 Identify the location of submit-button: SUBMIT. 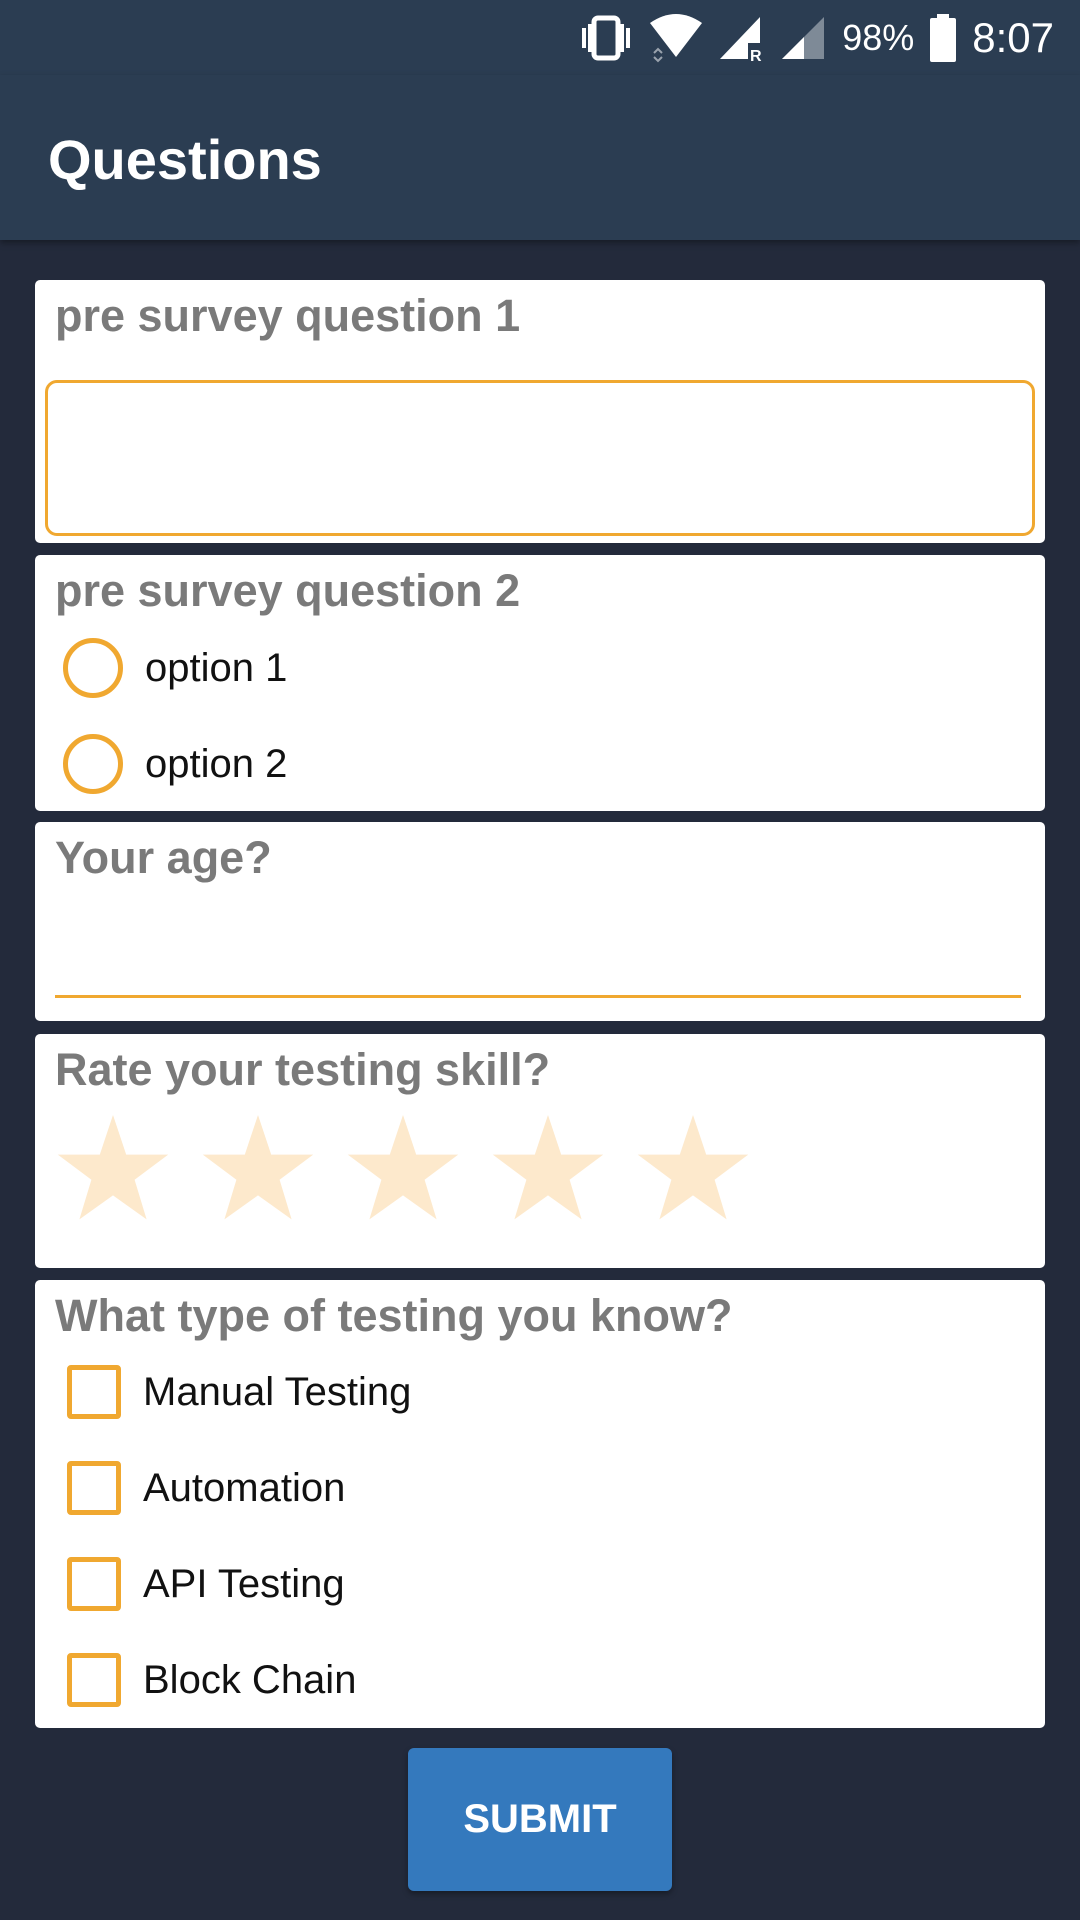
(540, 1819).